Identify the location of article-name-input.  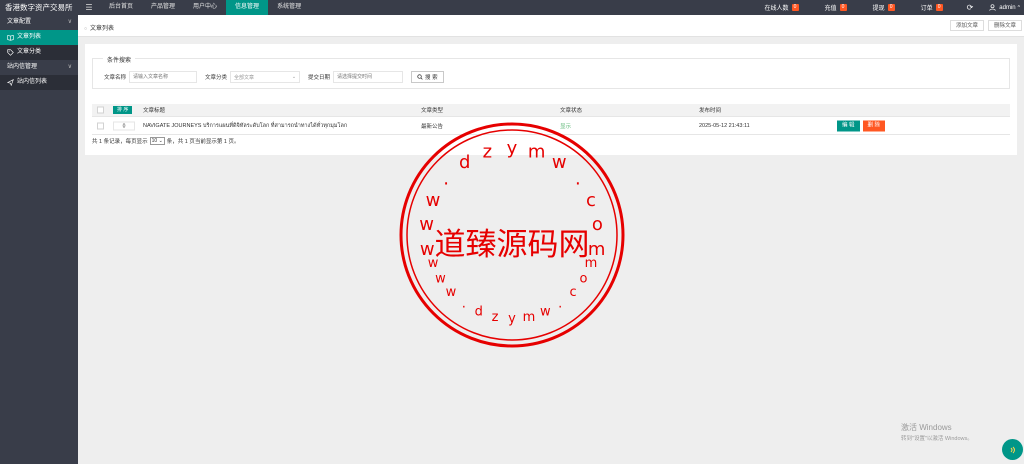
(163, 77).